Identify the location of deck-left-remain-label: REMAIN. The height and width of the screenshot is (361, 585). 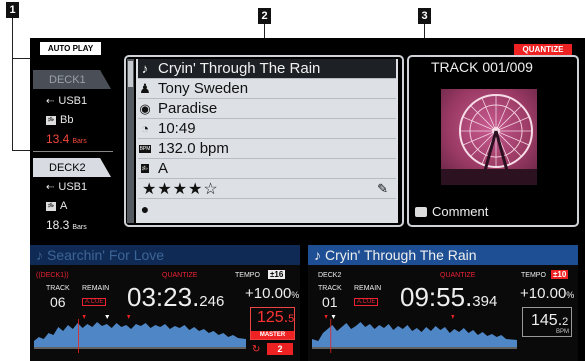
(96, 288).